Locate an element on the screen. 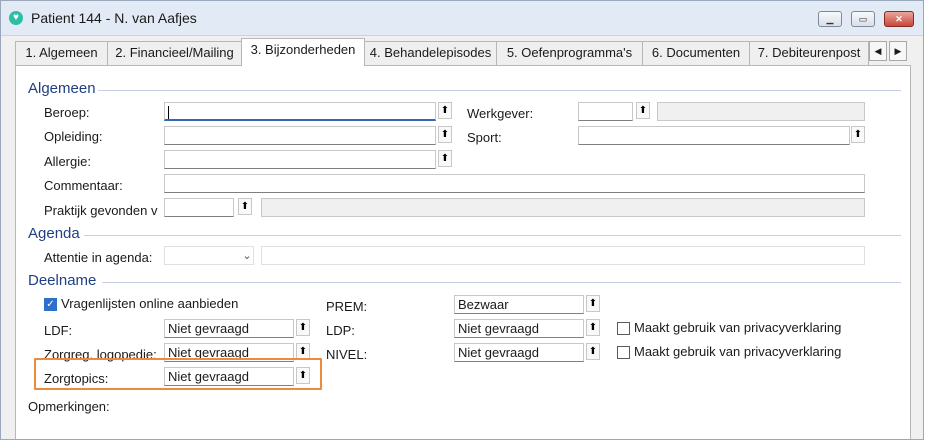 This screenshot has height=445, width=926. sport-label: Sport: is located at coordinates (484, 137).